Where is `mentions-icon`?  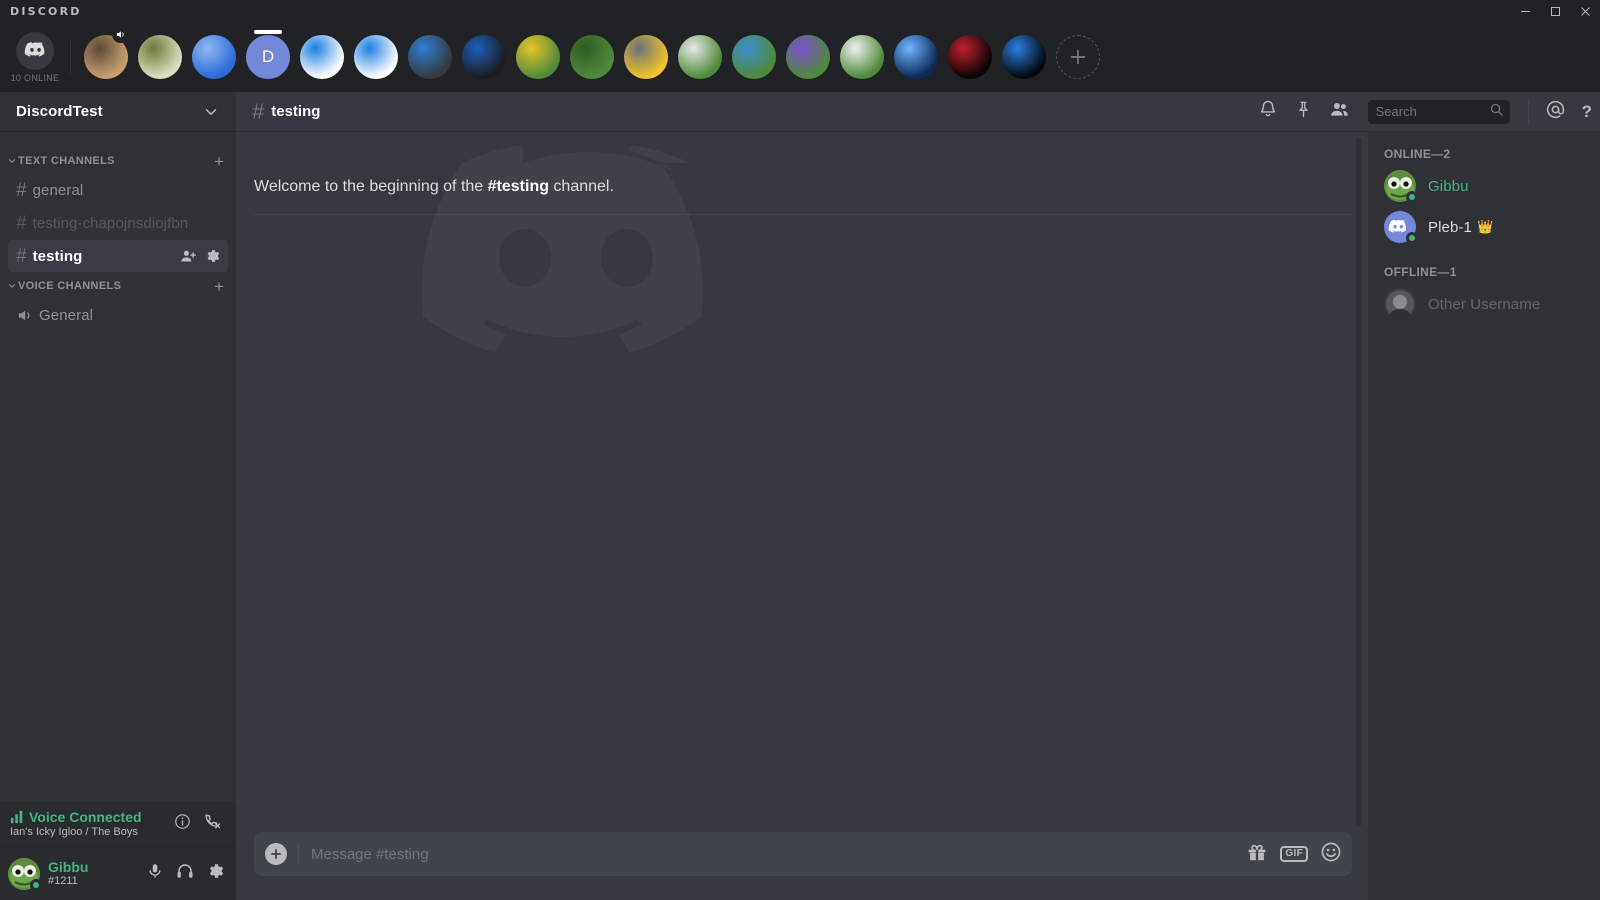
mentions-icon is located at coordinates (1555, 112).